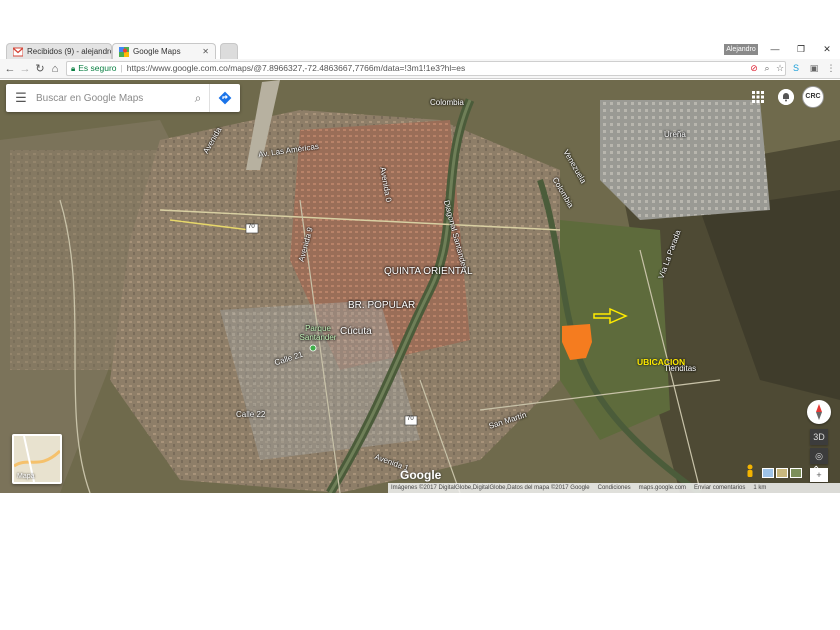 Image resolution: width=840 pixels, height=630 pixels. Describe the element at coordinates (447, 102) in the screenshot. I see `map-label: Colombia` at that location.